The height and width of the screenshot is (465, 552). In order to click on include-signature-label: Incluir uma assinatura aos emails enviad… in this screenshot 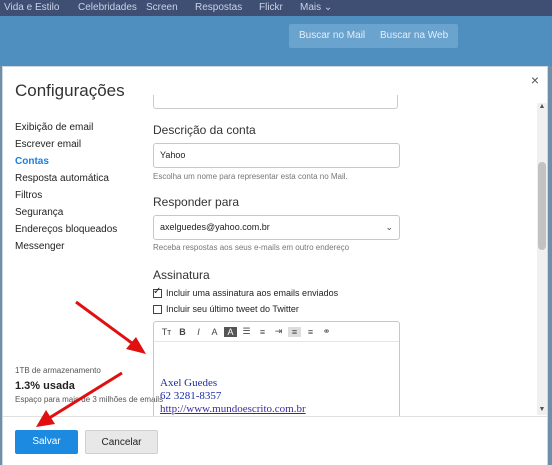, I will do `click(252, 293)`.